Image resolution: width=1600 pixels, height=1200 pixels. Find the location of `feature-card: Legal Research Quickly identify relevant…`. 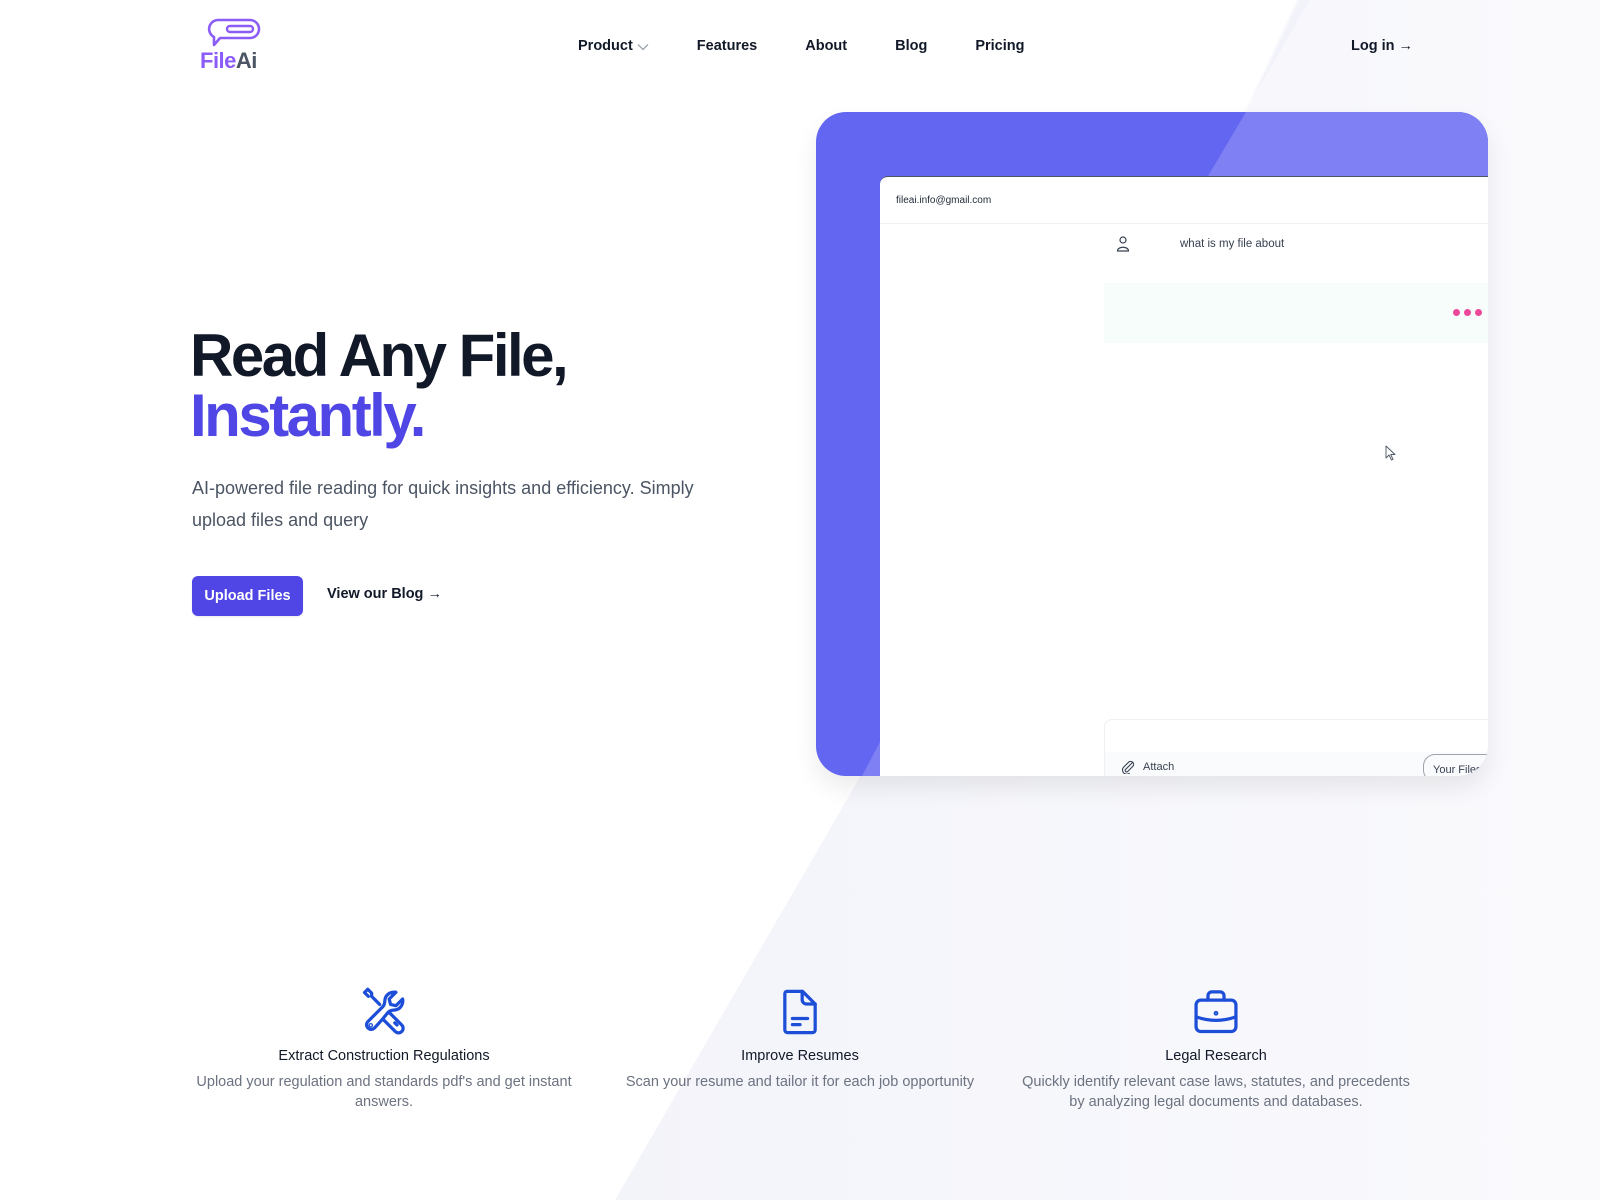

feature-card: Legal Research Quickly identify relevant… is located at coordinates (1216, 1049).